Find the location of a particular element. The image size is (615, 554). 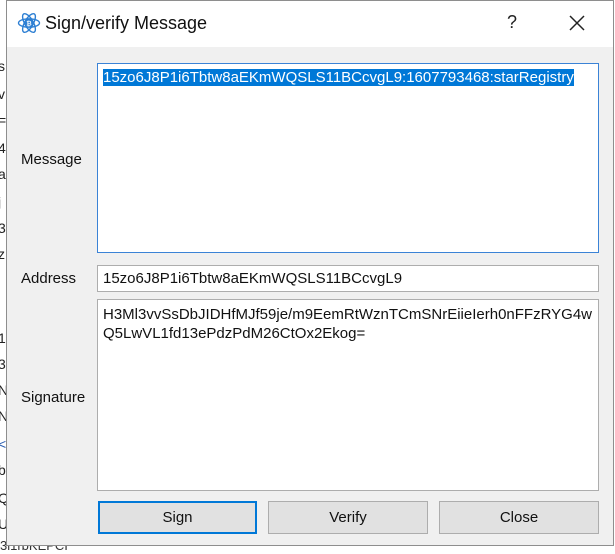

signature-label: Signature is located at coordinates (53, 397).